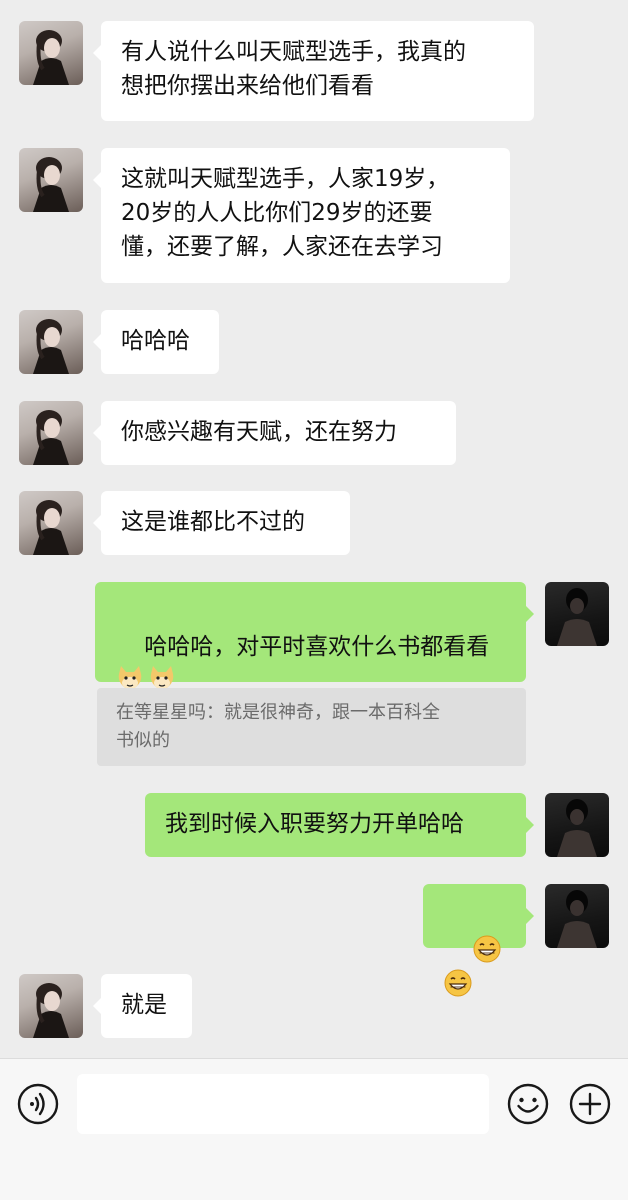 The width and height of the screenshot is (628, 1200). I want to click on emoji-button, so click(528, 1104).